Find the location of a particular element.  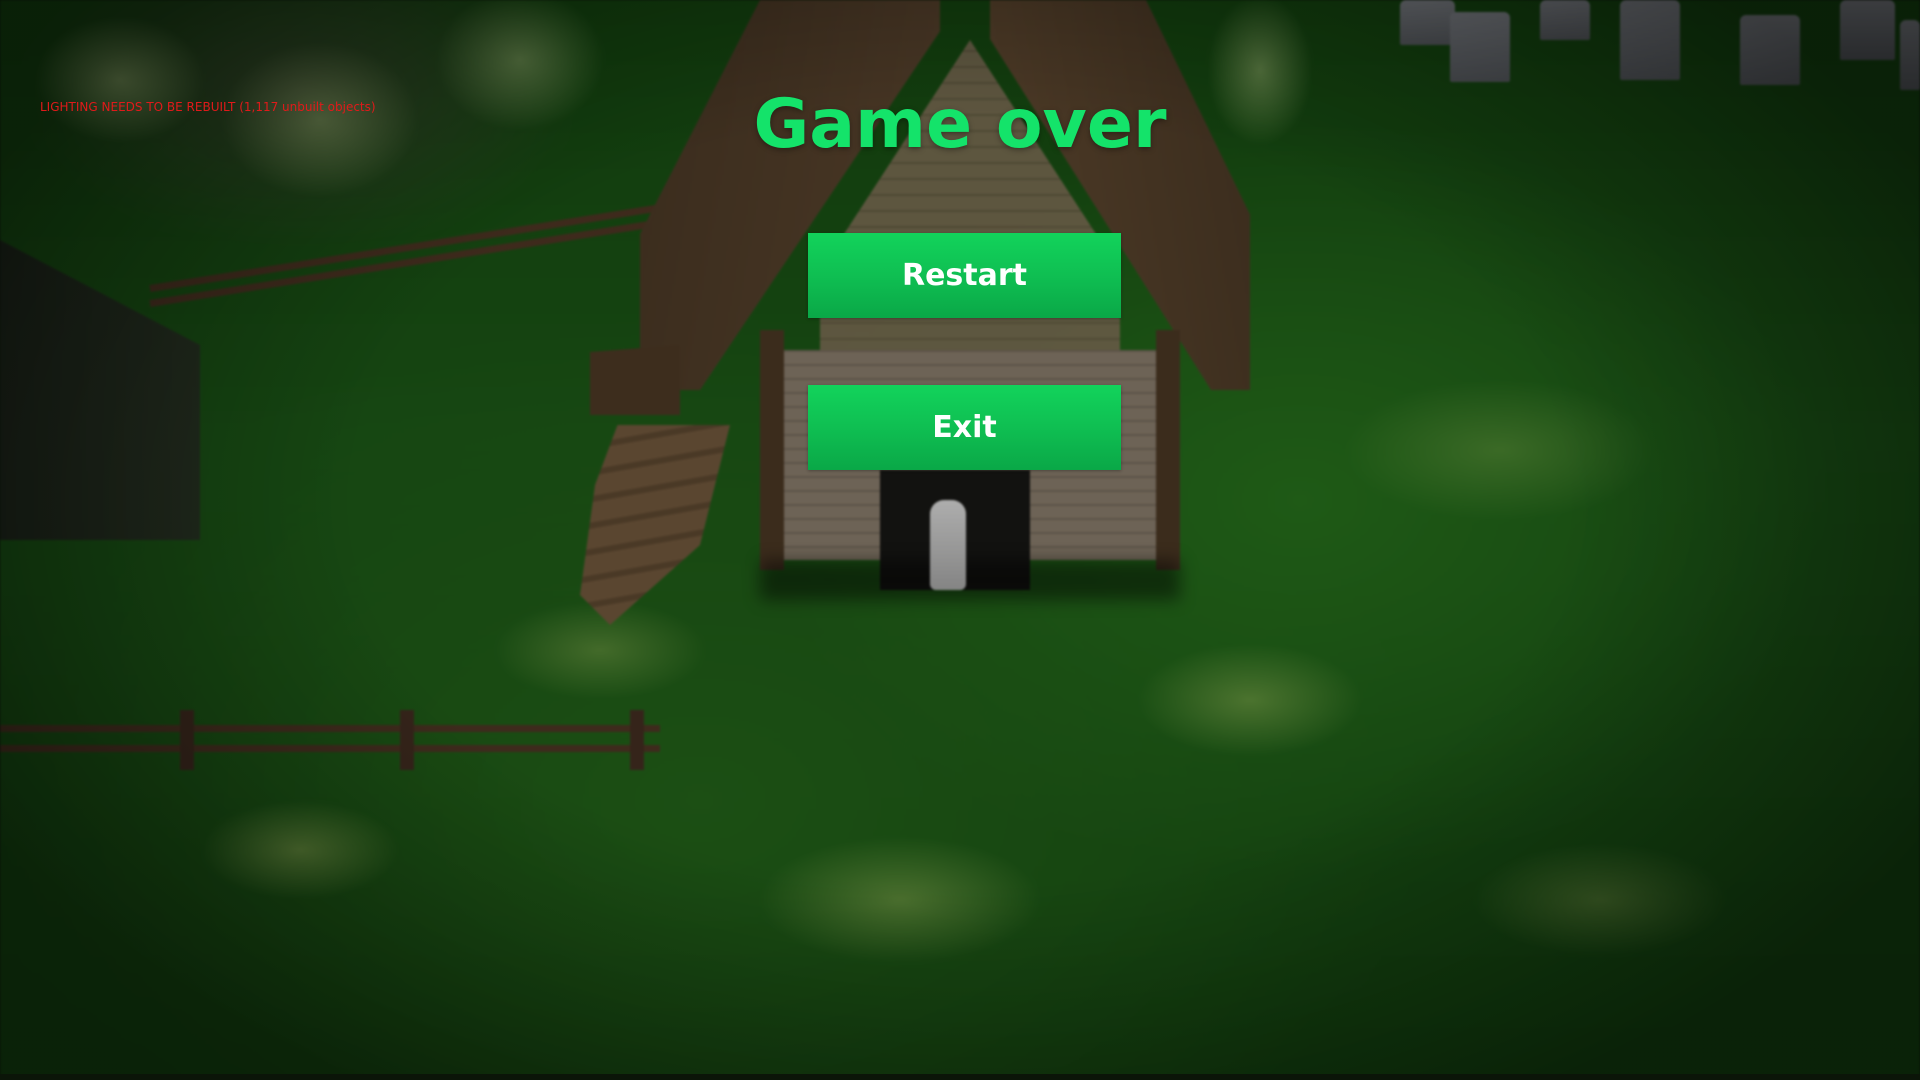

restart-button-label: Restart is located at coordinates (964, 275).